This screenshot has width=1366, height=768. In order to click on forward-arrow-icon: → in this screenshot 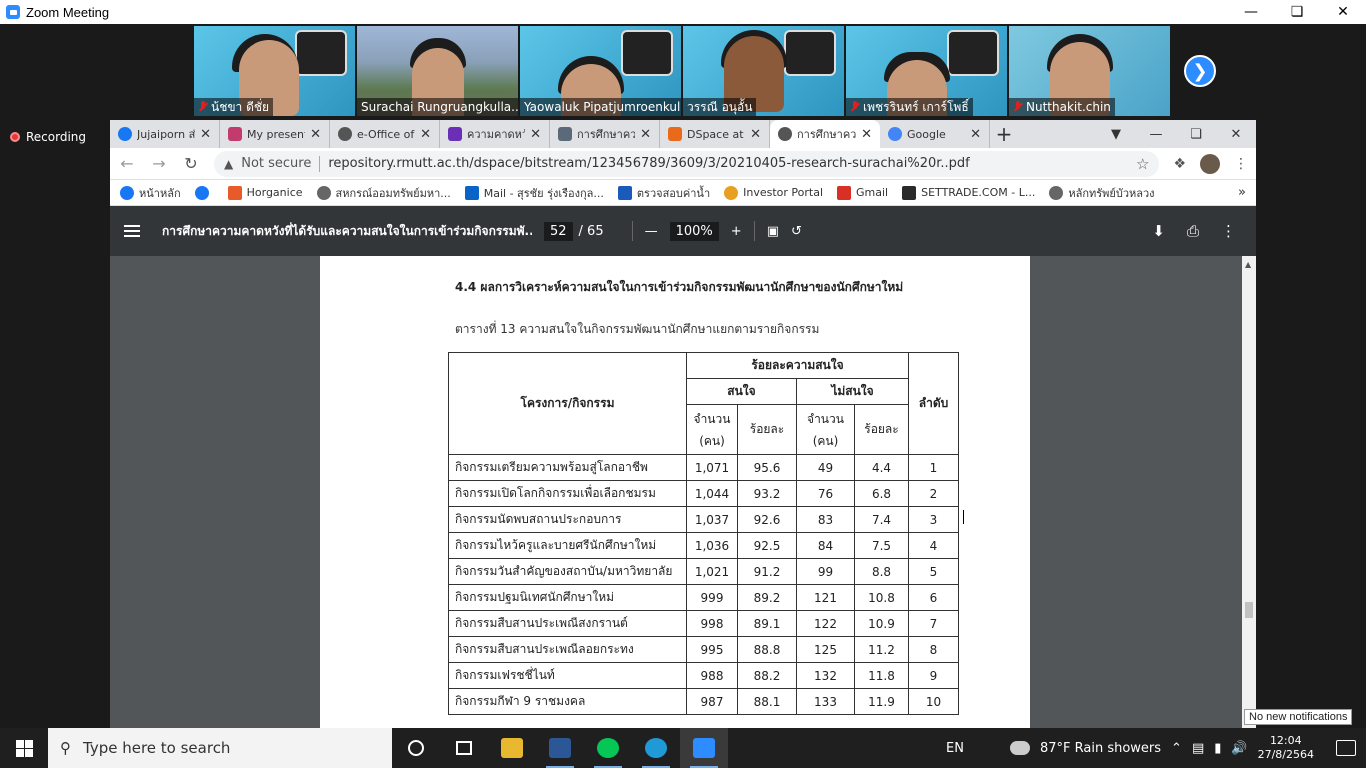, I will do `click(159, 163)`.